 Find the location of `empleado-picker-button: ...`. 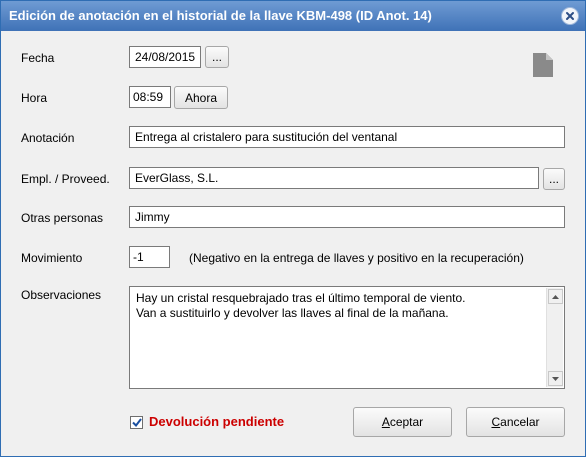

empleado-picker-button: ... is located at coordinates (554, 179).